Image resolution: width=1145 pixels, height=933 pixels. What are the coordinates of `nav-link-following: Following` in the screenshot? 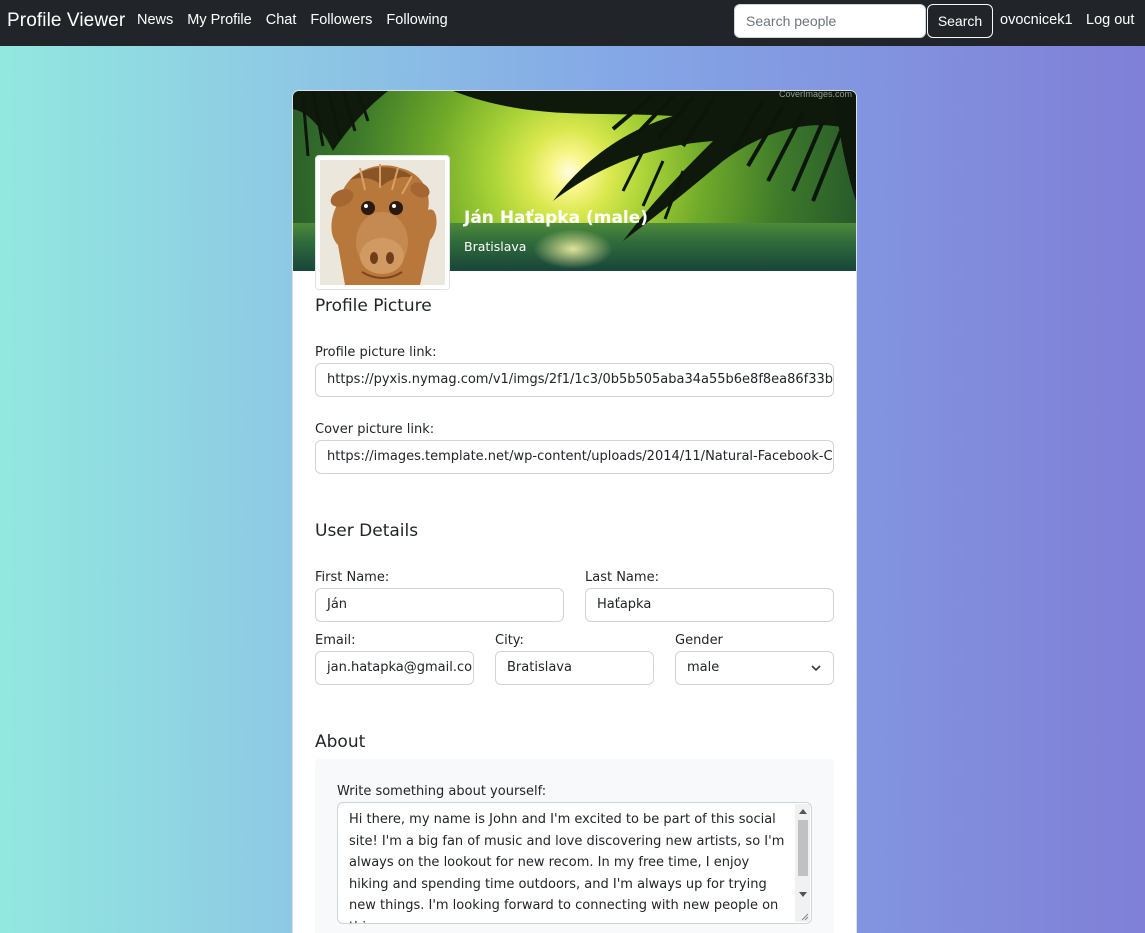 It's located at (416, 20).